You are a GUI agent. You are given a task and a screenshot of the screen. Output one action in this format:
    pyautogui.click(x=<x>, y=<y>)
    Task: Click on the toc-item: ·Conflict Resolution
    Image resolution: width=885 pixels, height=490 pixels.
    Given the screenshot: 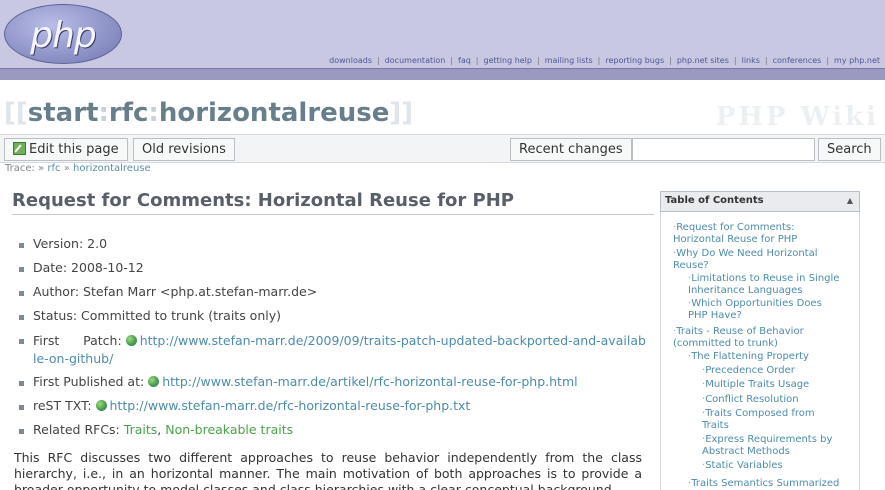 What is the action you would take?
    pyautogui.click(x=781, y=400)
    